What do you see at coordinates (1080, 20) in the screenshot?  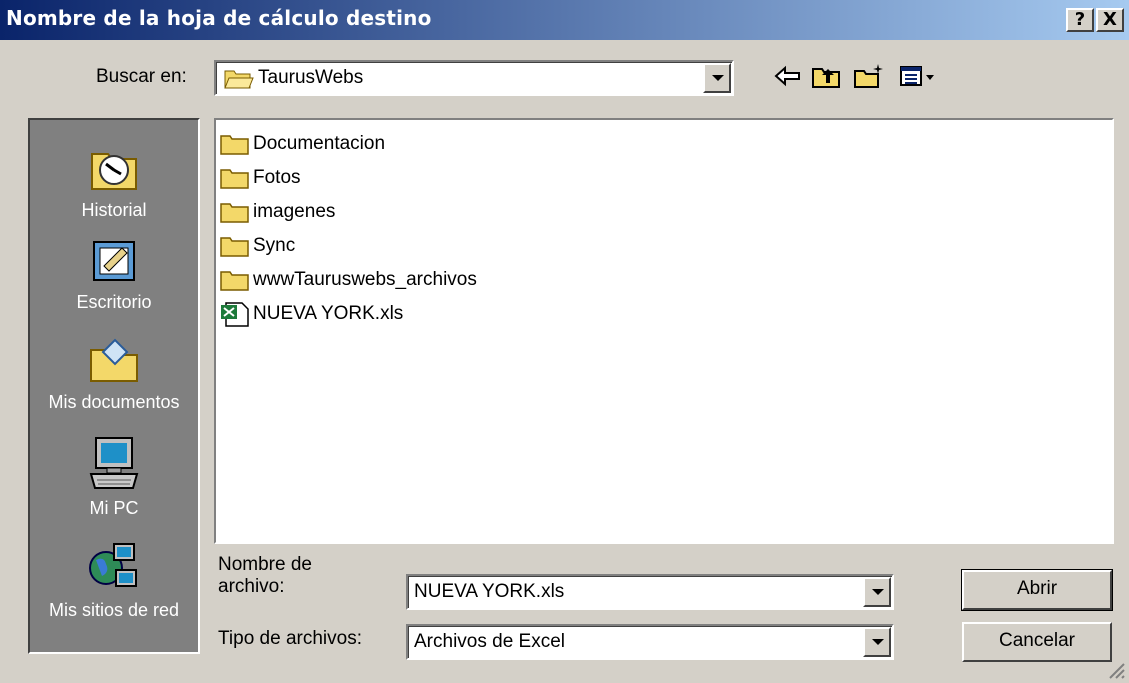 I see `help-button: ?` at bounding box center [1080, 20].